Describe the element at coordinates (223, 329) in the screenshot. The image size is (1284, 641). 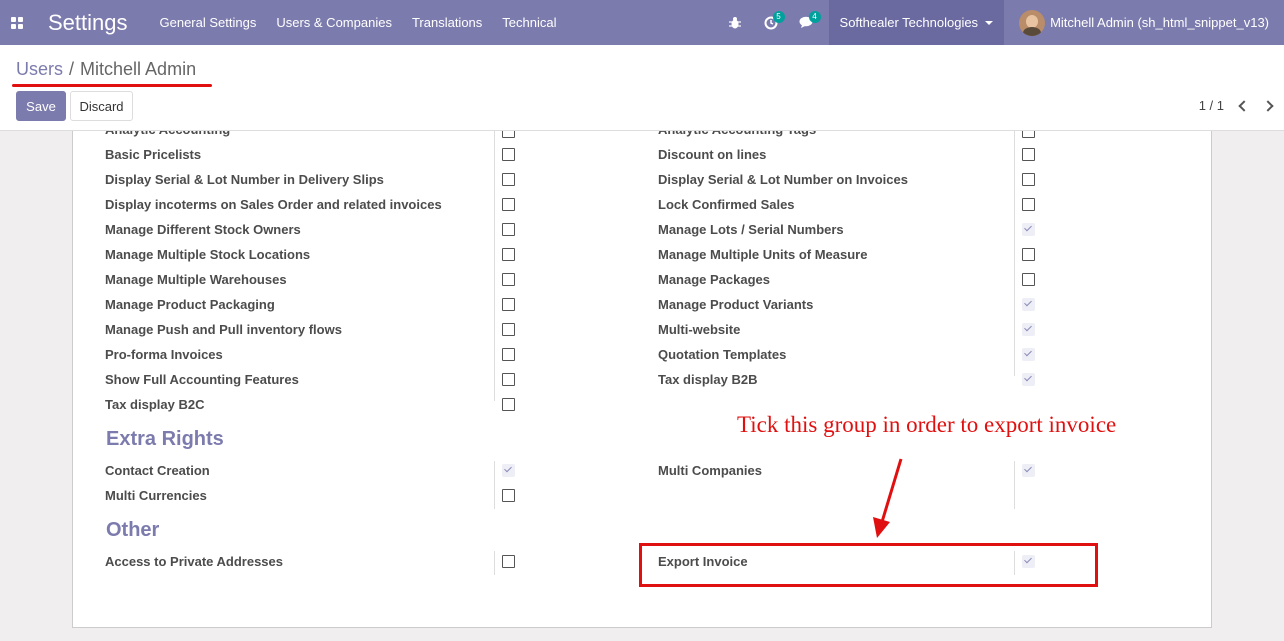
I see `group-label: Manage Push and Pull inventory flows` at that location.